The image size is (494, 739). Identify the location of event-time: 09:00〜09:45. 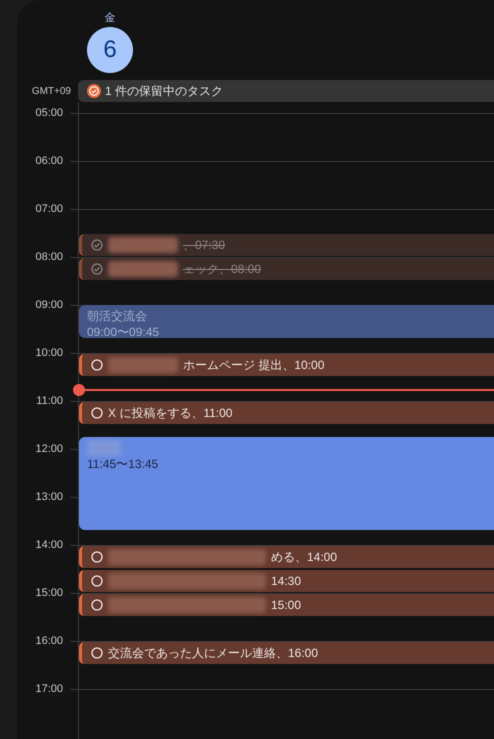
(123, 332).